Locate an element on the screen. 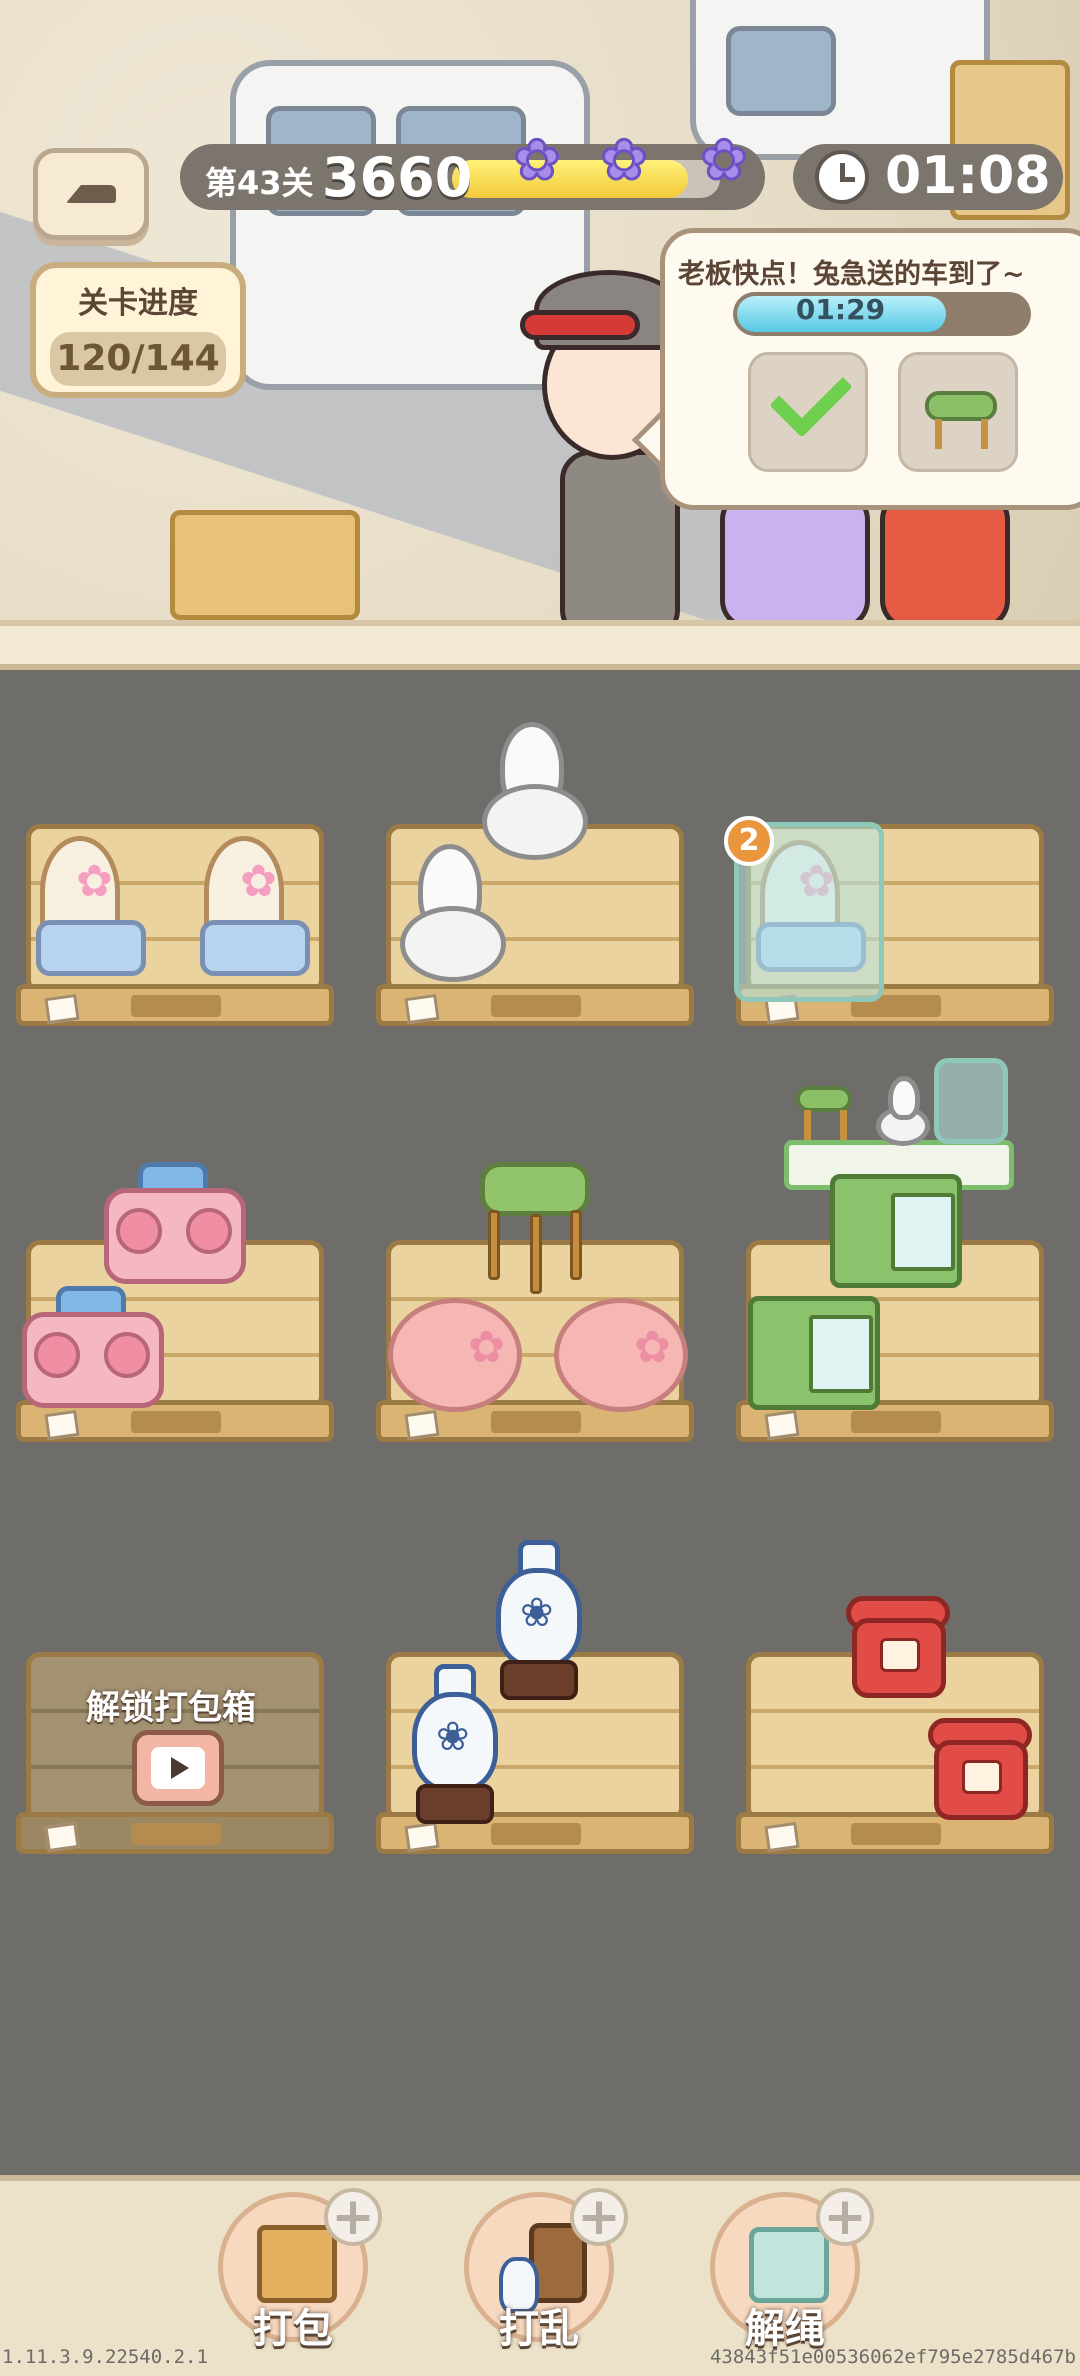  order-slot-stool is located at coordinates (958, 412).